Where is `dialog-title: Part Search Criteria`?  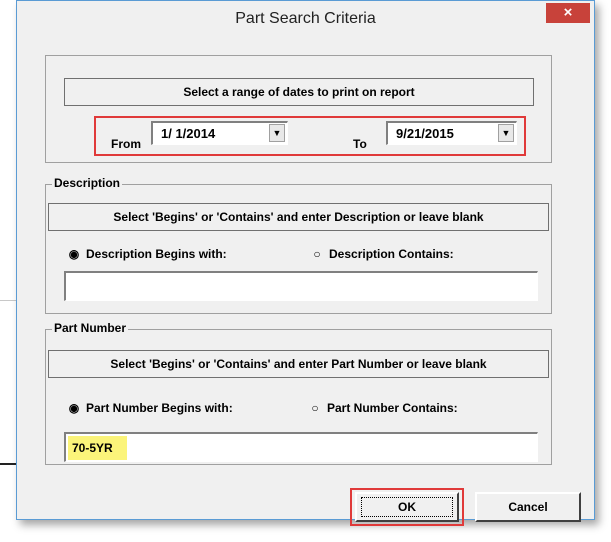
dialog-title: Part Search Criteria is located at coordinates (305, 18).